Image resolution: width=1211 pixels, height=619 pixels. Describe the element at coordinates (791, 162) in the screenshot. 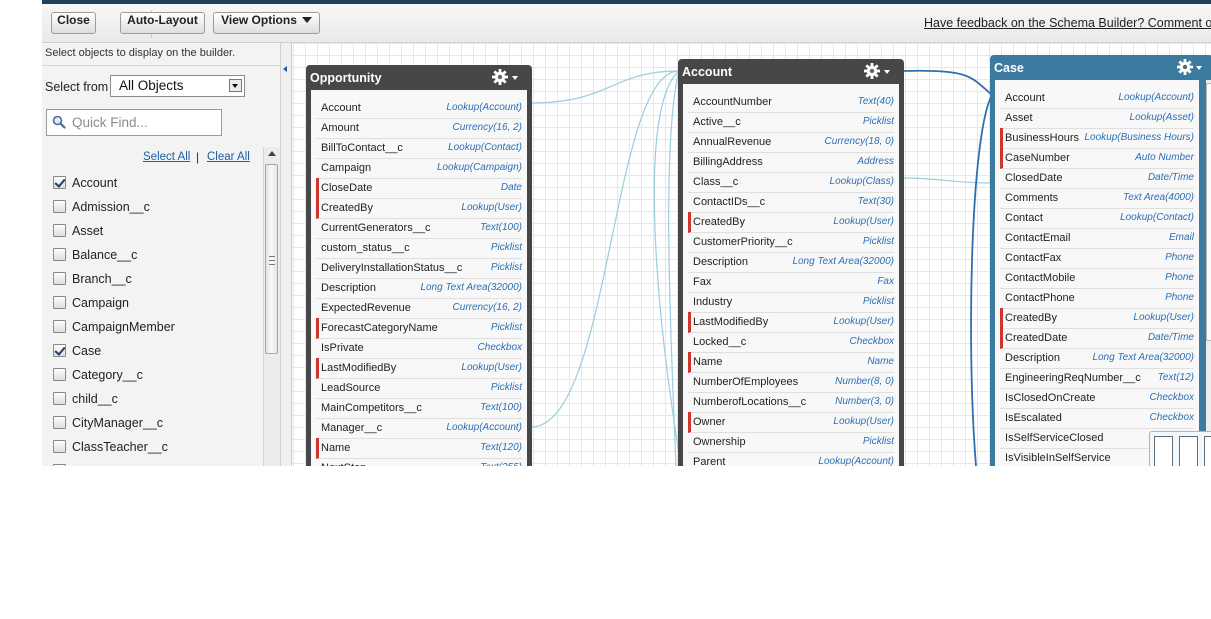

I see `field-row: BillingAddress Address` at that location.